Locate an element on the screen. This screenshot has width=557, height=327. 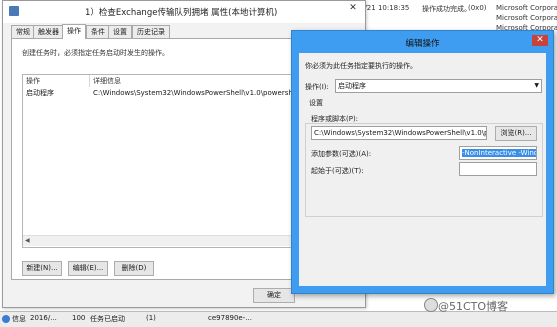
window-title: 1）检查Exchange传输队列拥堵 属性(本地计算机) is located at coordinates (181, 13).